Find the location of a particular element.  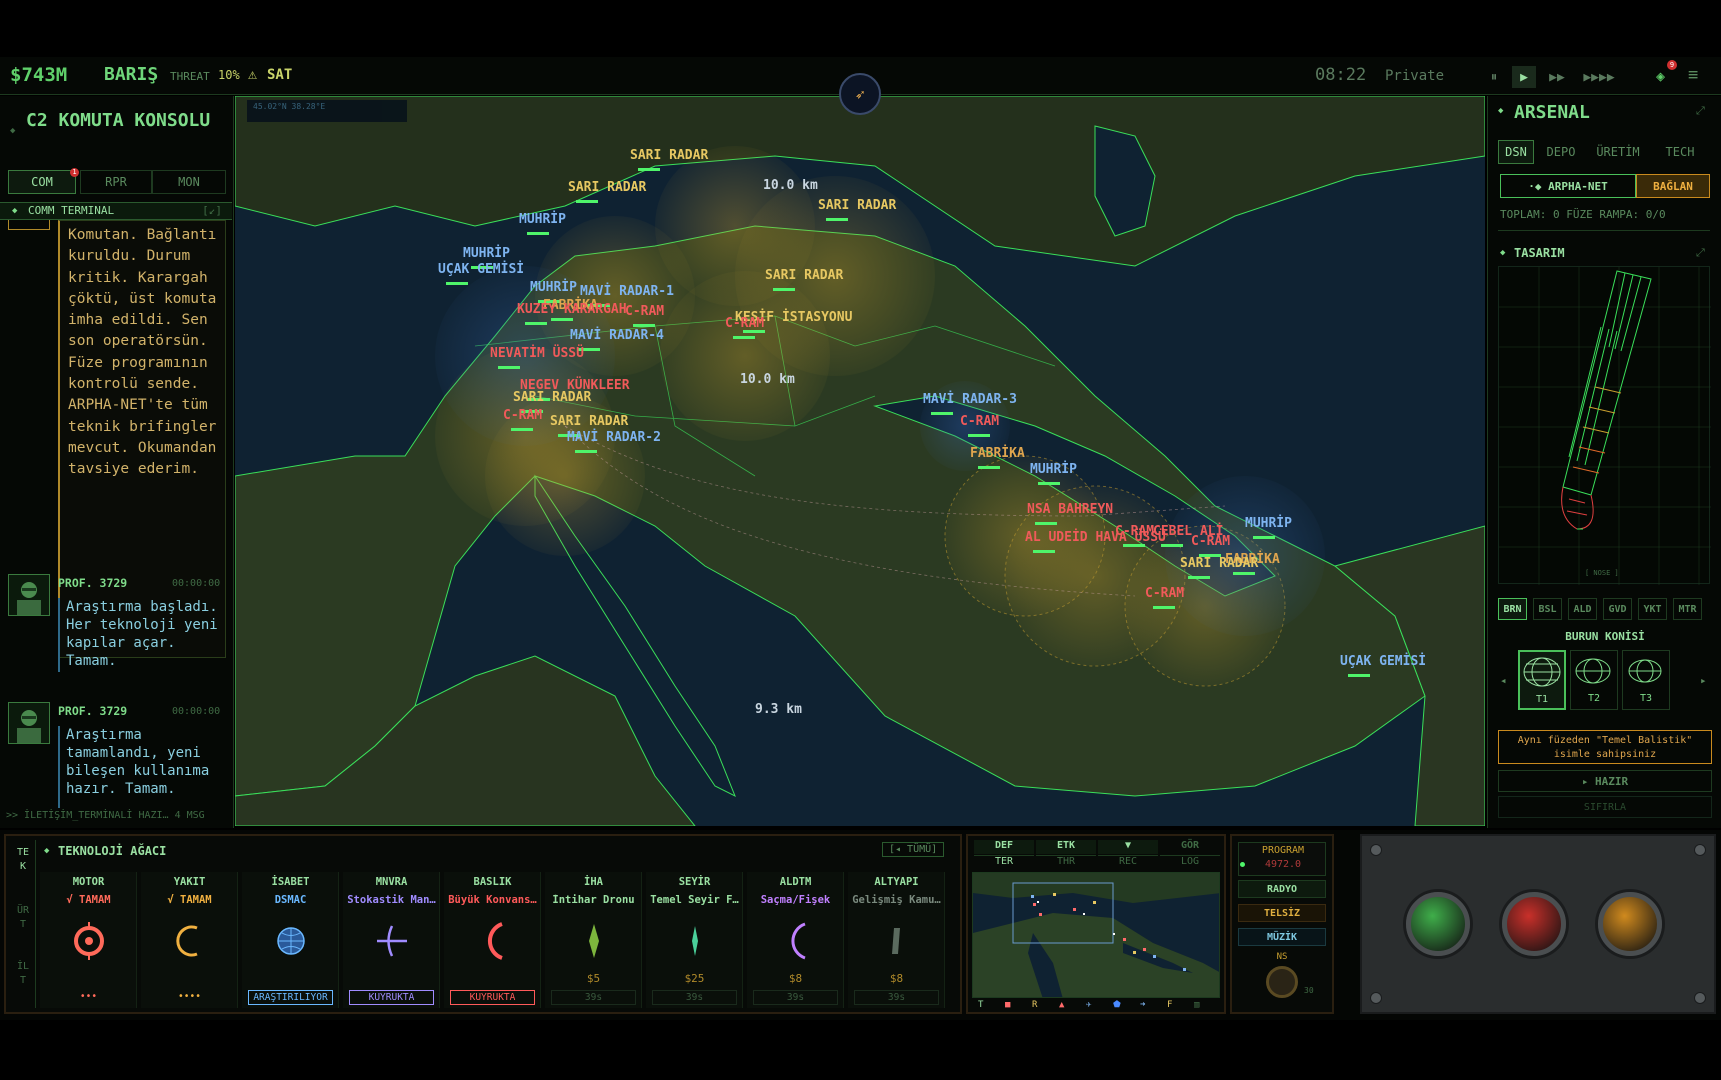

tech-column-altyapi: ALTYAPI Gelişmiş Kamu… $8 39s is located at coordinates (896, 940).